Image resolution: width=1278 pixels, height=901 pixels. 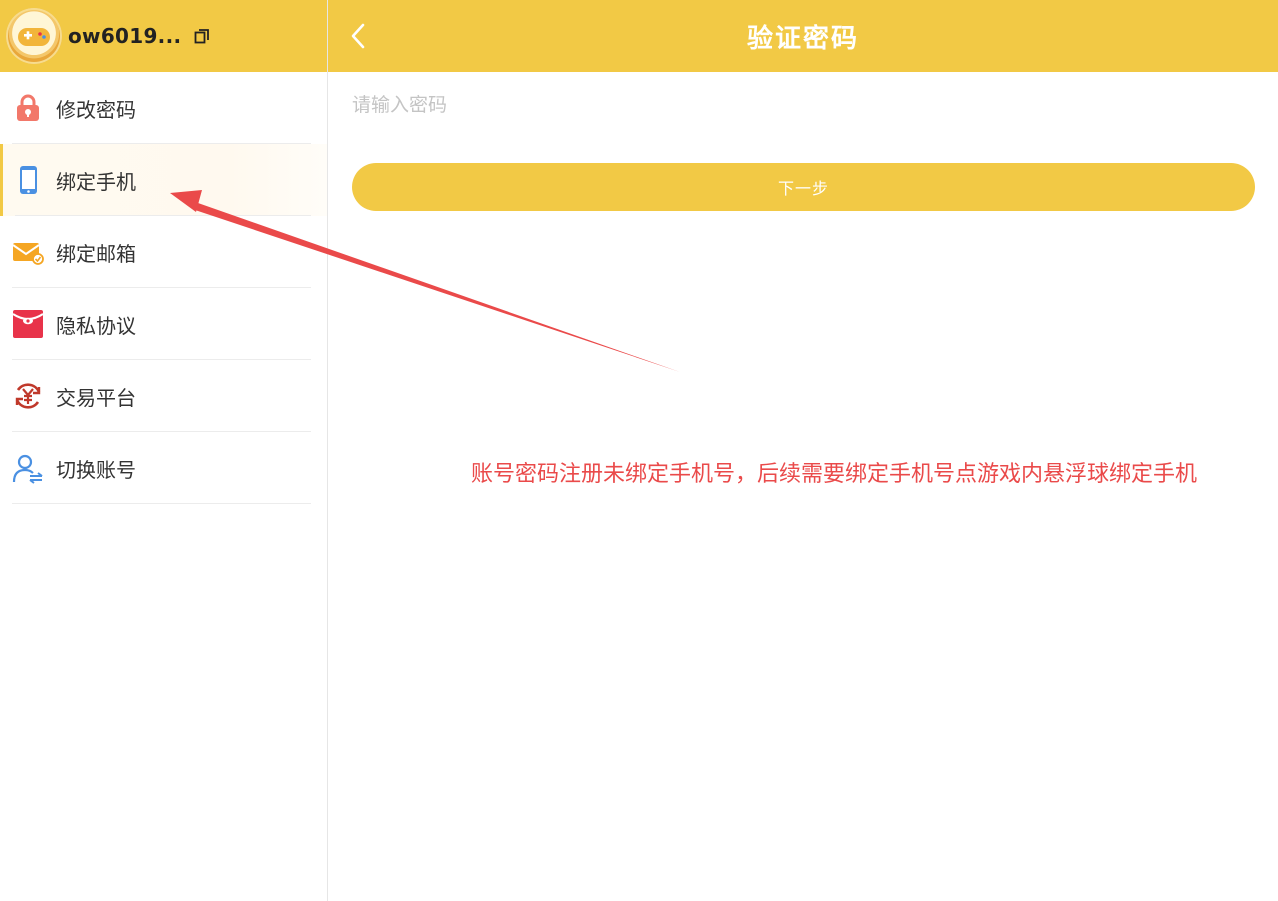 I want to click on sidebar-item-label: 隐私协议, so click(x=96, y=325).